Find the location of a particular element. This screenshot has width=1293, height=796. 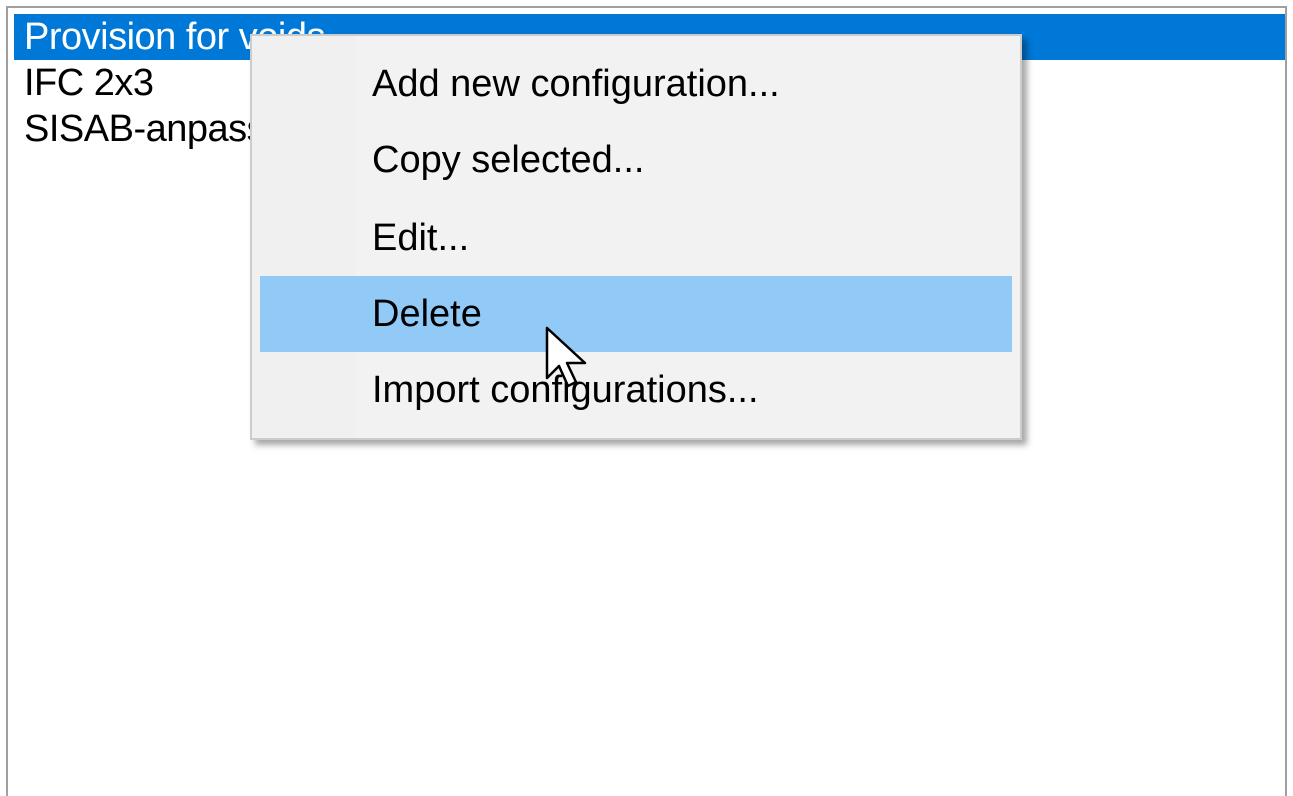

menu-item-delete: Delete is located at coordinates (636, 314).